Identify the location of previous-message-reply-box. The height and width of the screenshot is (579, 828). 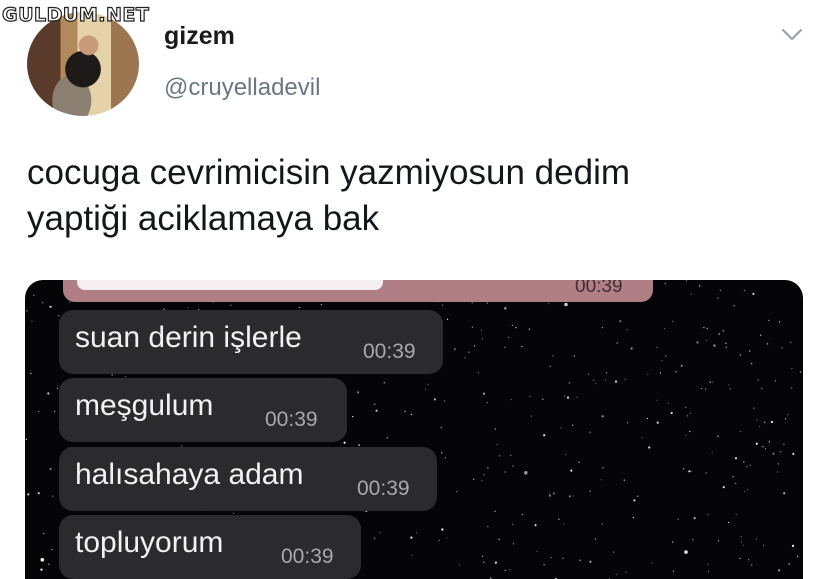
(230, 285).